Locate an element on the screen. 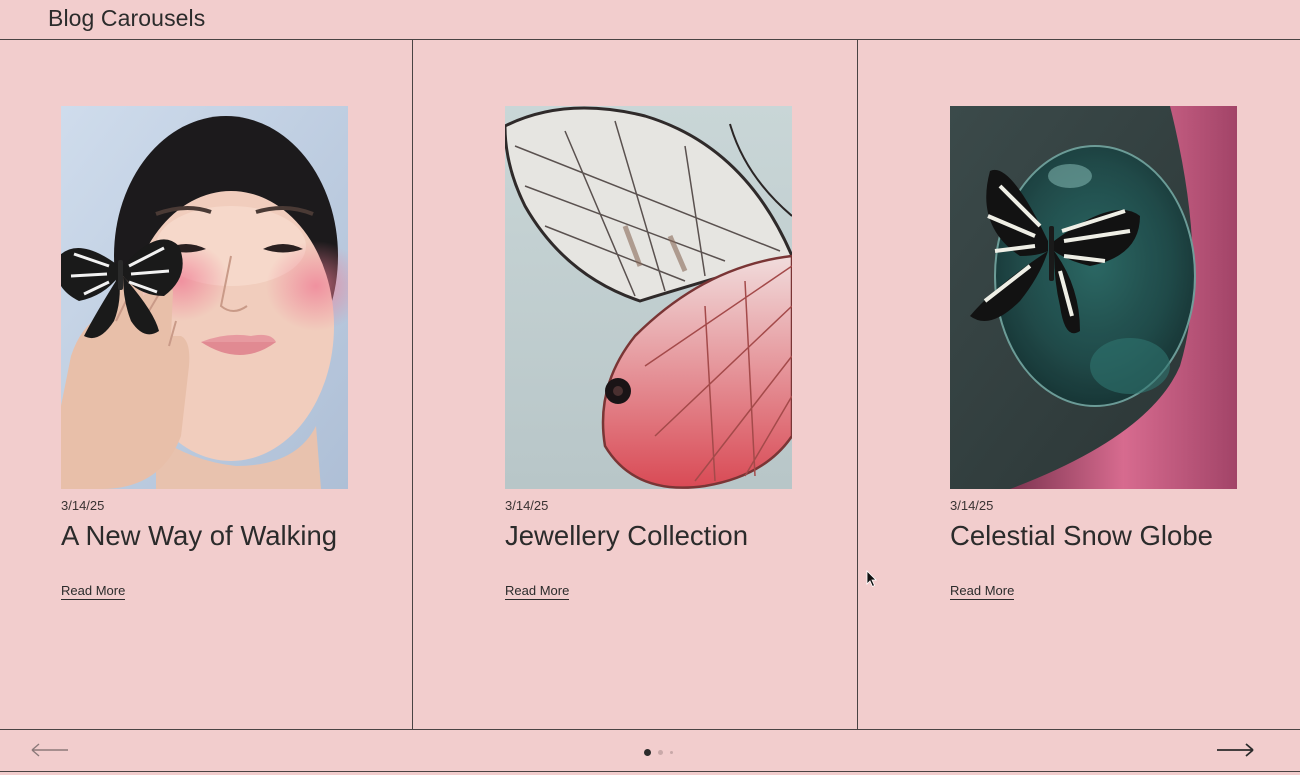 Image resolution: width=1300 pixels, height=775 pixels. site-header: Blog Carousels is located at coordinates (650, 20).